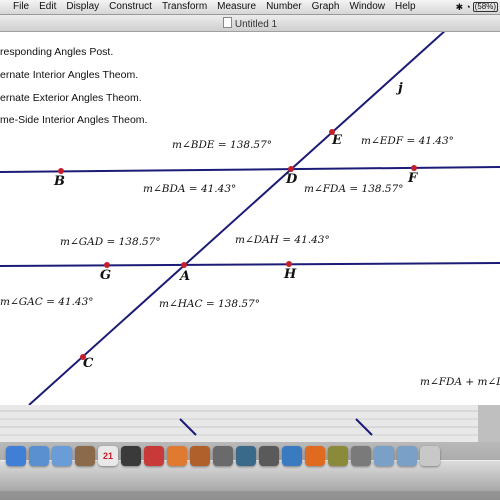 The width and height of the screenshot is (500, 500). I want to click on firefox-icon, so click(315, 456).